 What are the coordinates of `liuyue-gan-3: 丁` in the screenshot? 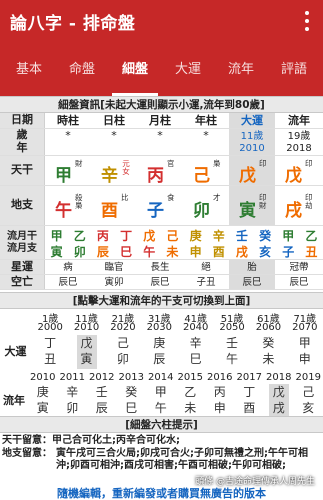 It's located at (126, 235).